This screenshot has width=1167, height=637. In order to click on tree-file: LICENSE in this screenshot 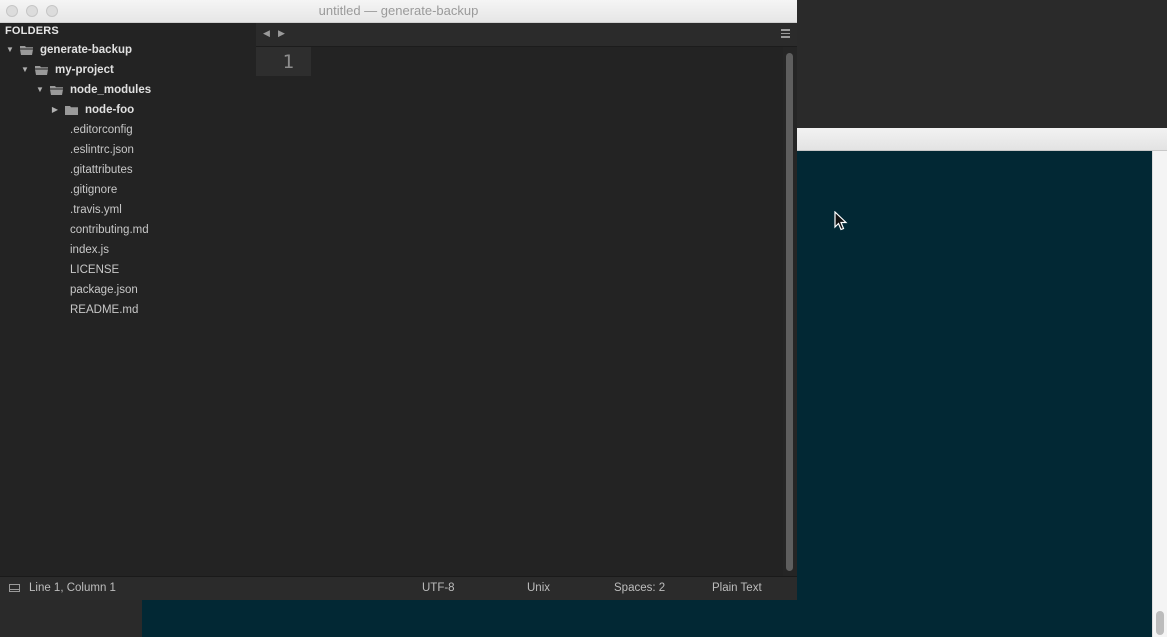, I will do `click(128, 270)`.